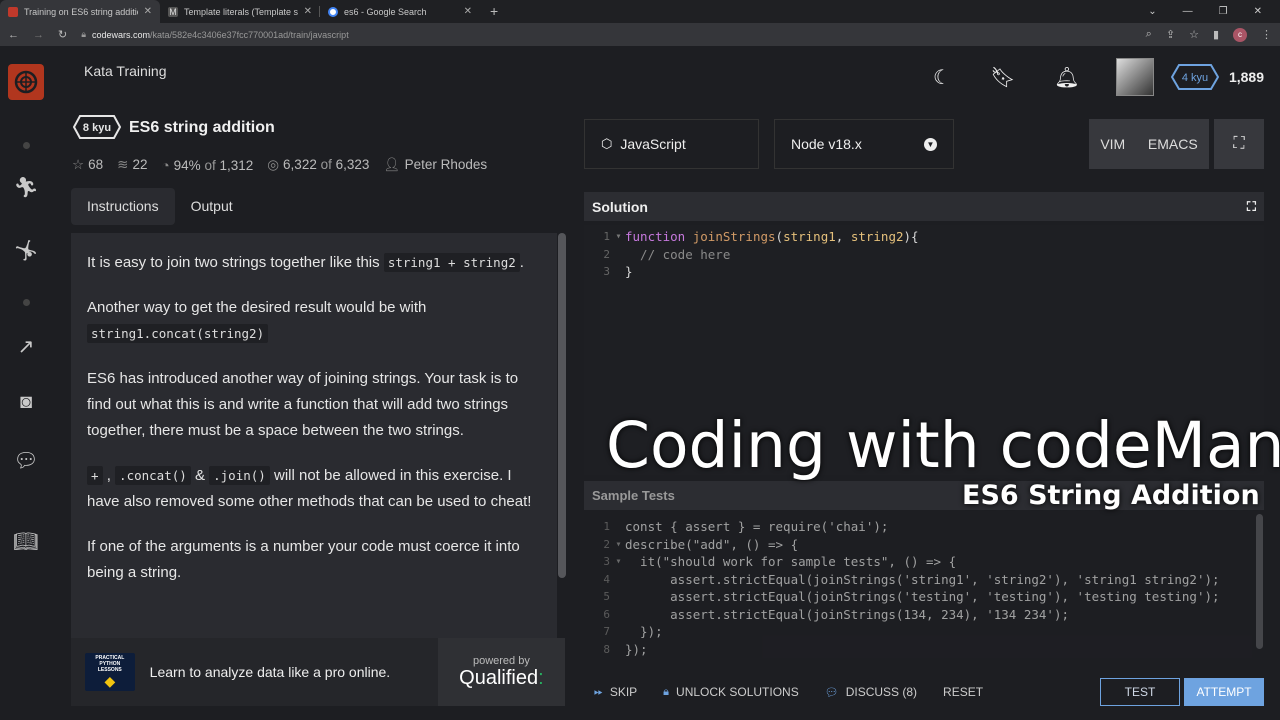 The height and width of the screenshot is (720, 1280). I want to click on sample-tests-title: Sample Tests, so click(633, 495).